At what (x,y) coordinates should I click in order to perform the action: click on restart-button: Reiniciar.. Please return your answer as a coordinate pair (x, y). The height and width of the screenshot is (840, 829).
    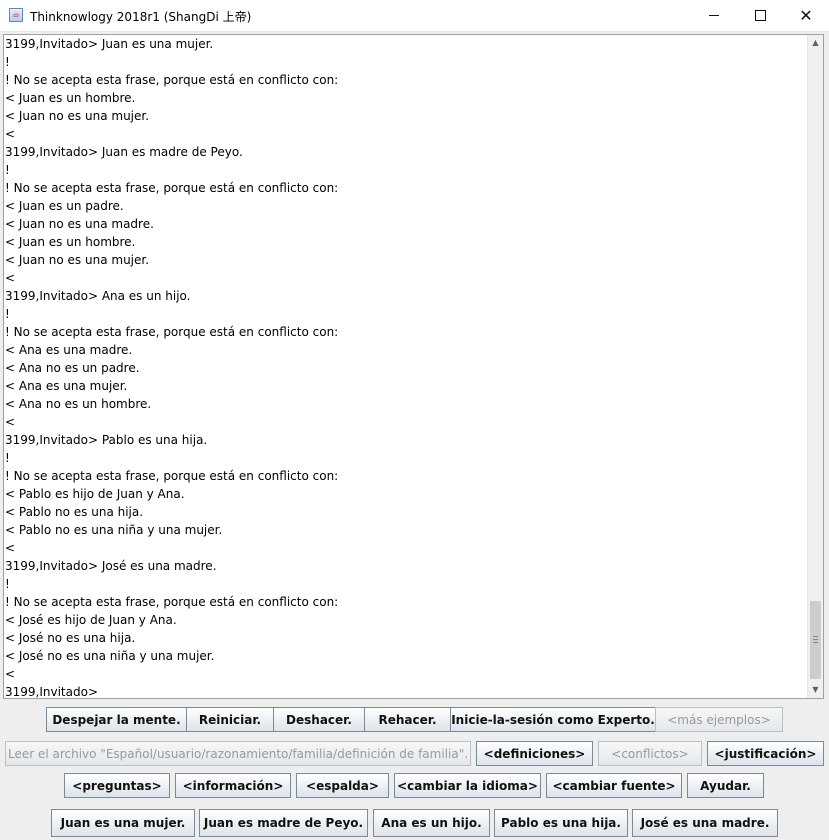
    Looking at the image, I should click on (230, 719).